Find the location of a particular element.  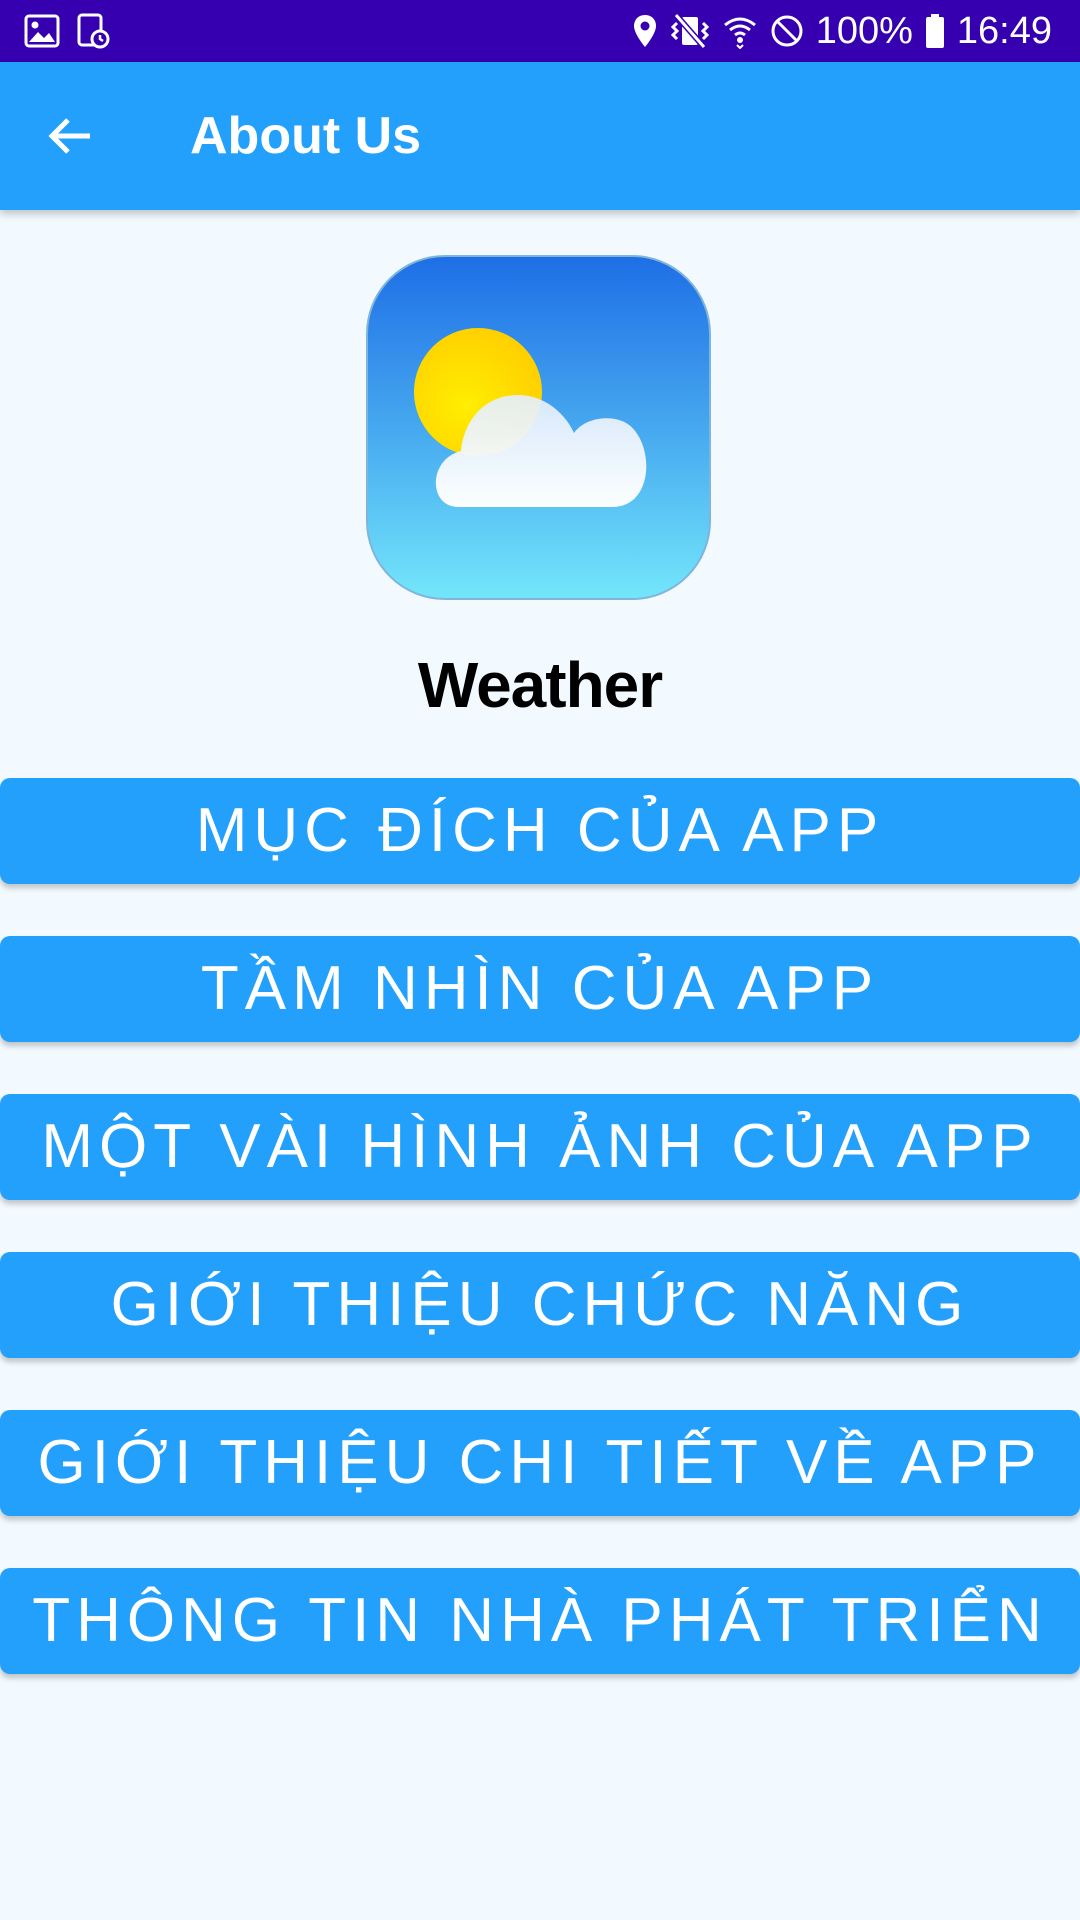

battery-percent: 100% is located at coordinates (864, 30).